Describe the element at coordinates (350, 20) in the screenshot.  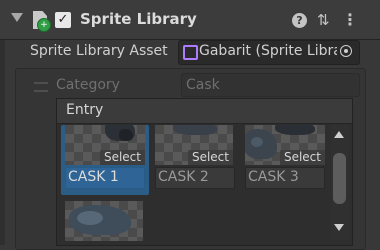
I see `kebab-menu-icon: ⋮` at that location.